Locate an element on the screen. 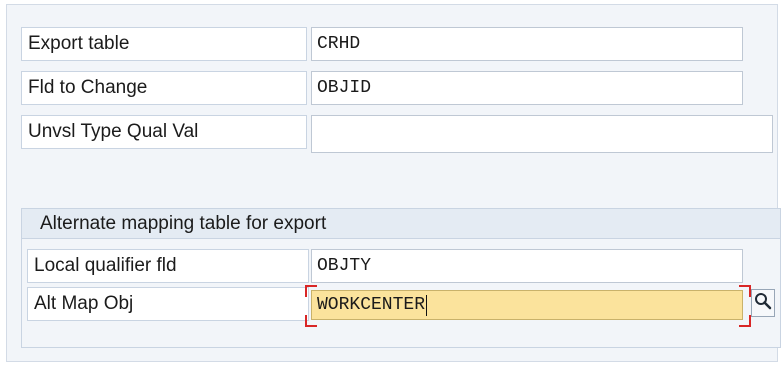 The height and width of the screenshot is (370, 782). export-table-label: Export table is located at coordinates (164, 44).